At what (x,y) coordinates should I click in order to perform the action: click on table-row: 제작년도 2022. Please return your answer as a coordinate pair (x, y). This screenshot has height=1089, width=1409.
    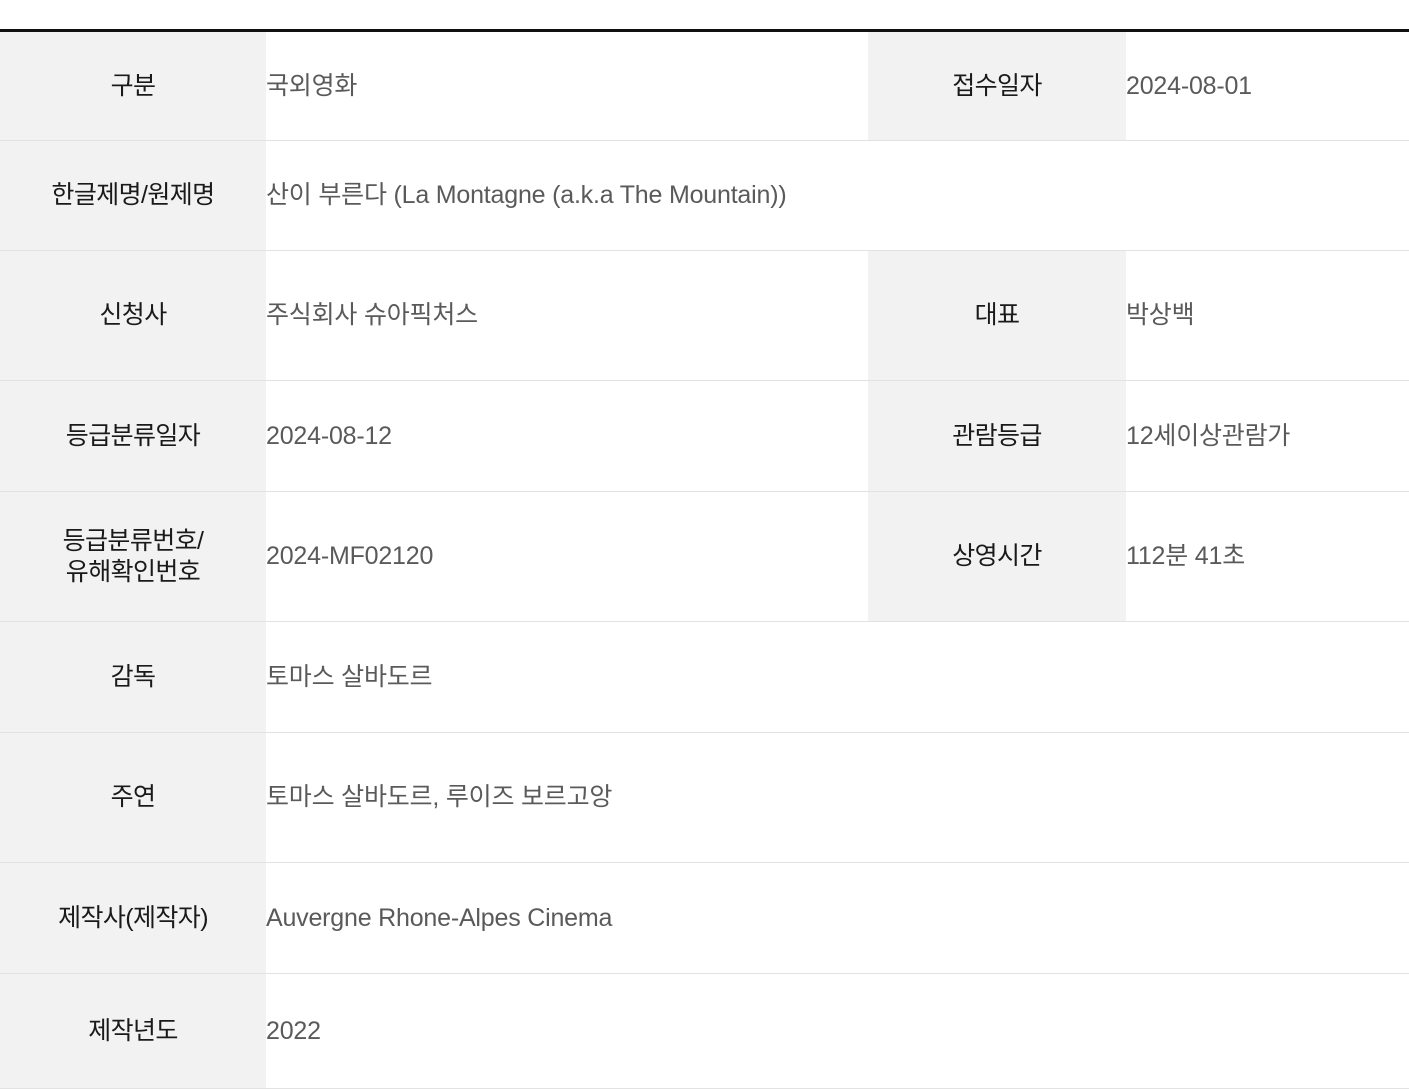
    Looking at the image, I should click on (704, 1031).